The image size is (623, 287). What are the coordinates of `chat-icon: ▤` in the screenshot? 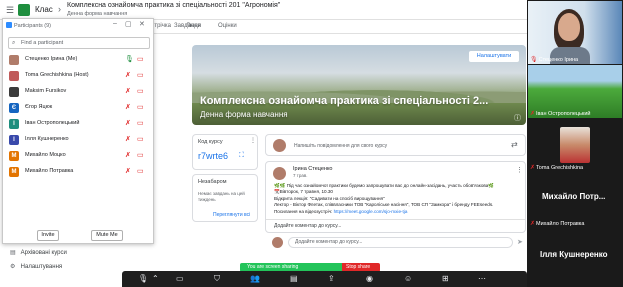 It's located at (294, 278).